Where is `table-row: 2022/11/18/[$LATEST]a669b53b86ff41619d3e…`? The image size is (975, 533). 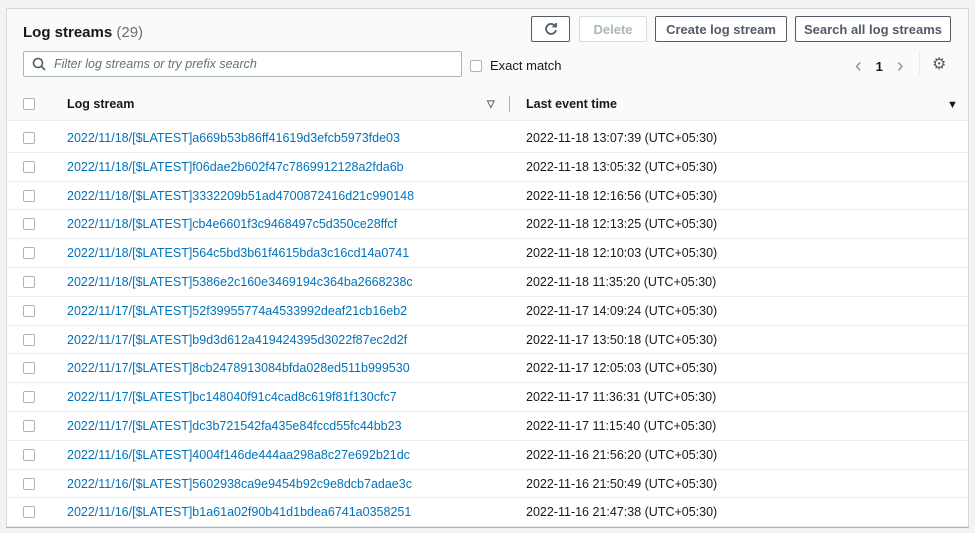 table-row: 2022/11/18/[$LATEST]a669b53b86ff41619d3e… is located at coordinates (487, 138).